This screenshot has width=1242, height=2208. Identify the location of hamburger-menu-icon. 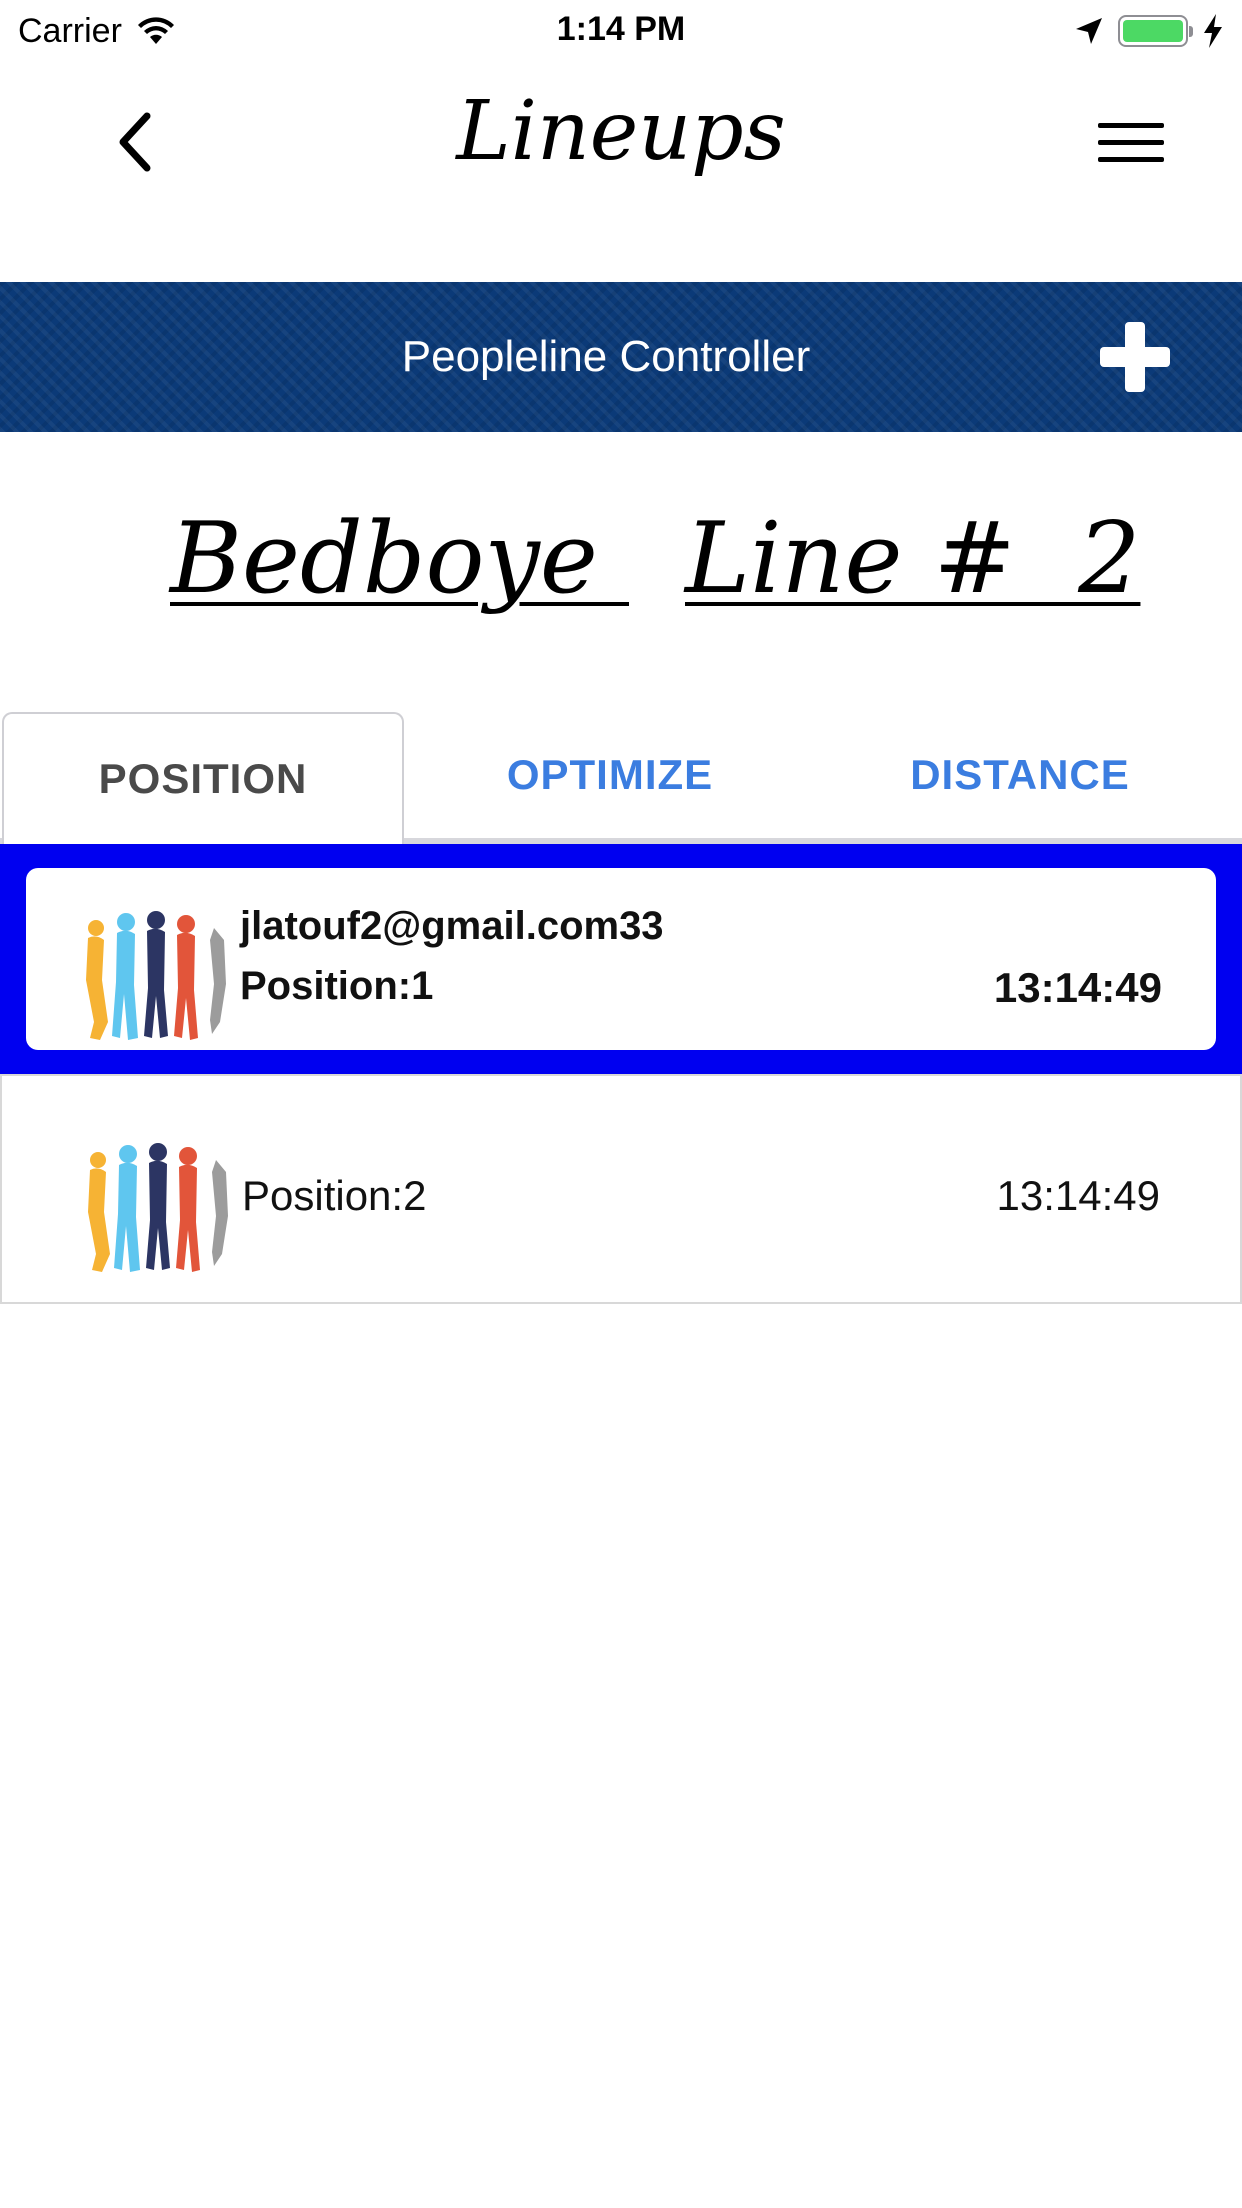
(1131, 125).